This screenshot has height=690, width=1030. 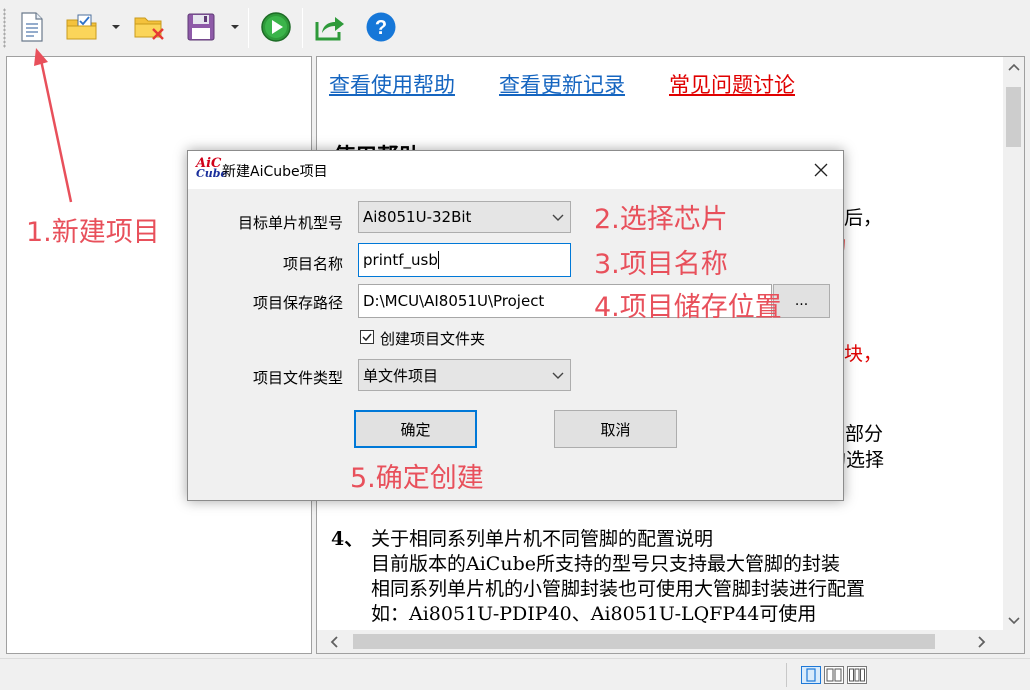 I want to click on link-view-help: 查看使用帮助, so click(x=392, y=84).